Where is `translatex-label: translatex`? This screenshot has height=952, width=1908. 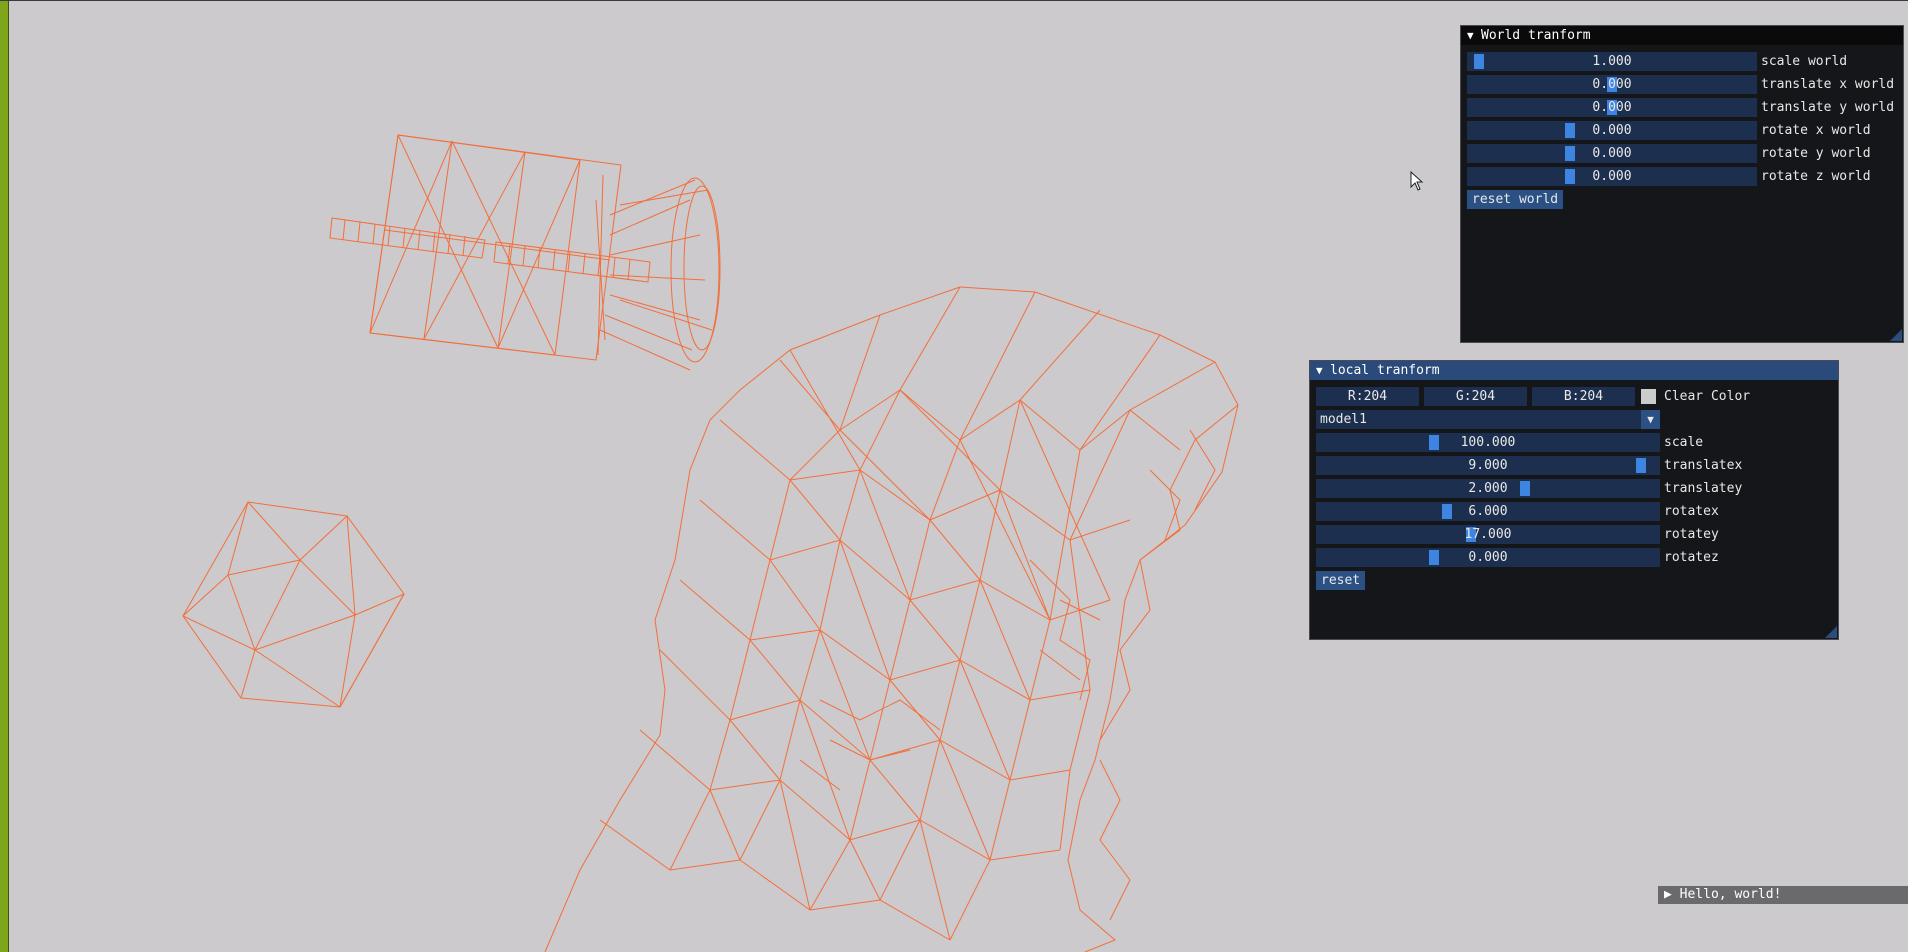
translatex-label: translatex is located at coordinates (1703, 465).